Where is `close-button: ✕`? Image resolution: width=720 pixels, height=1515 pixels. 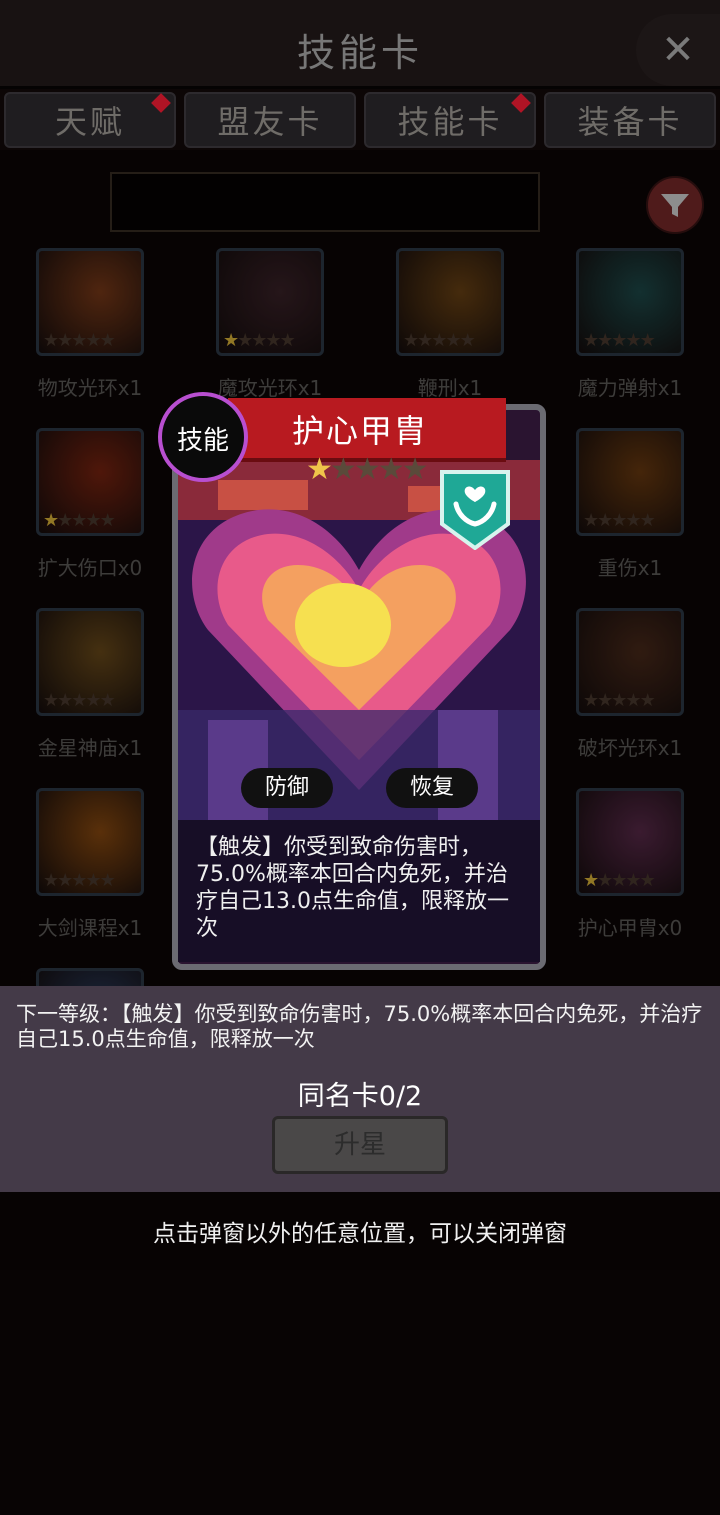
close-button: ✕ is located at coordinates (678, 50).